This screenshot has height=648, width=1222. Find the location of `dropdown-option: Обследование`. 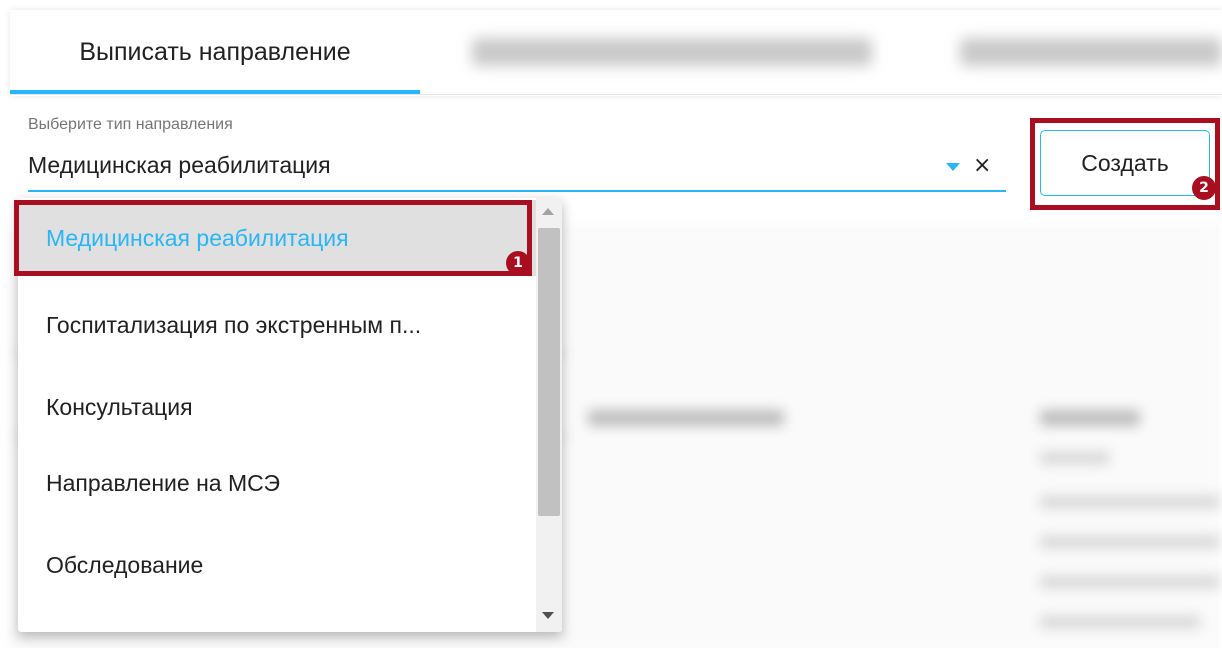

dropdown-option: Обследование is located at coordinates (277, 565).